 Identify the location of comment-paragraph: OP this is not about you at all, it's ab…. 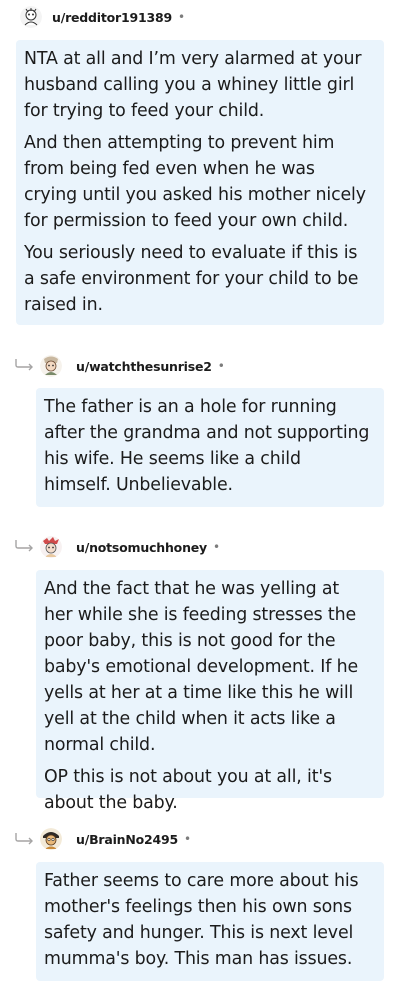
(188, 790).